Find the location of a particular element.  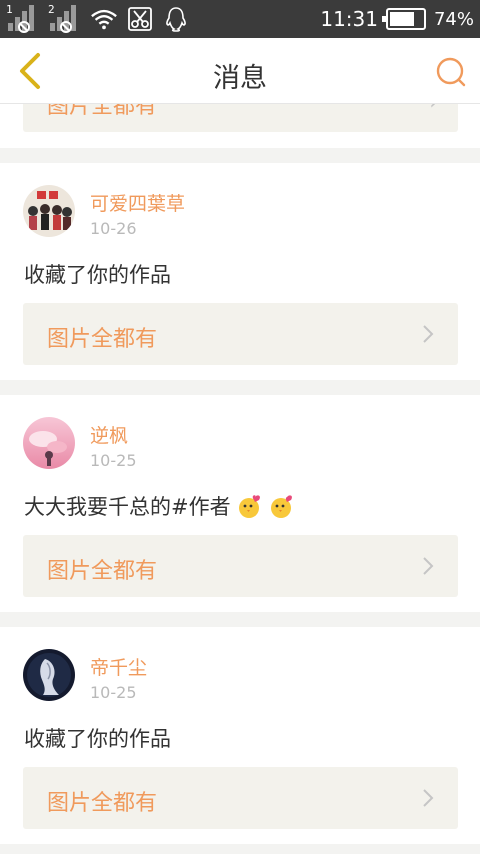

status-icons-left: 1 2 is located at coordinates (98, 18).